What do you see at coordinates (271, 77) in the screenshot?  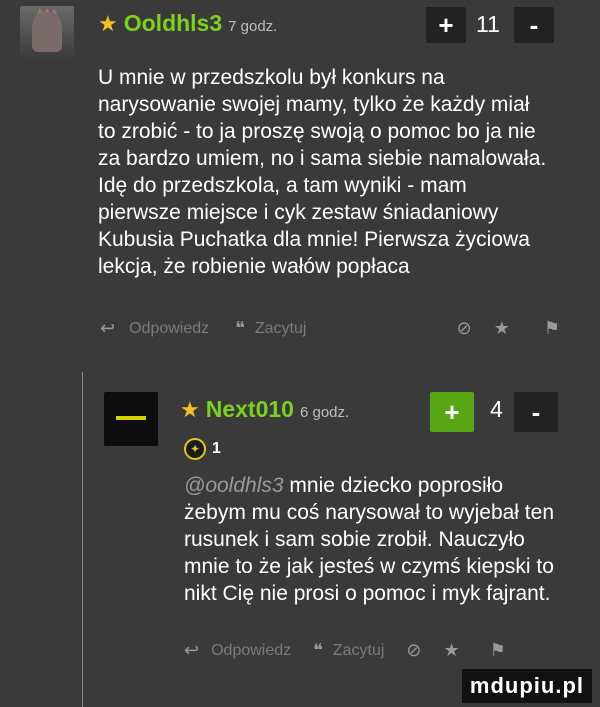 I see `comment1-line: U mnie w przedszkolu był konkurs na` at bounding box center [271, 77].